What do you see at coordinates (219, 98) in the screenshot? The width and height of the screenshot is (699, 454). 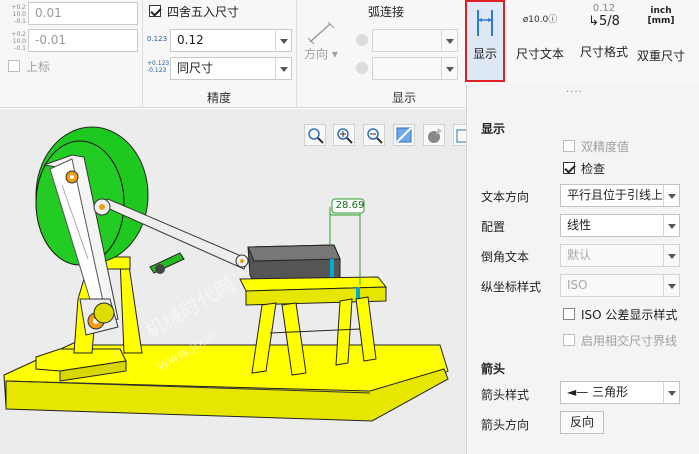 I see `precision-group-label: 精度` at bounding box center [219, 98].